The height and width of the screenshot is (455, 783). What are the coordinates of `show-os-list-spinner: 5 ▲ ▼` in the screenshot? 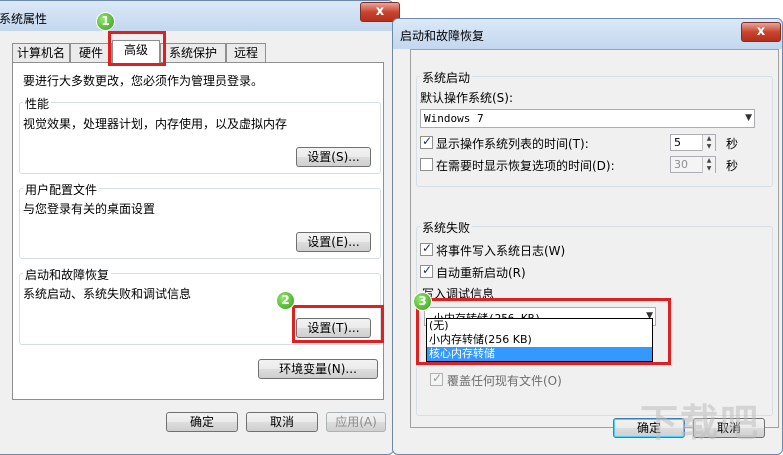 It's located at (693, 142).